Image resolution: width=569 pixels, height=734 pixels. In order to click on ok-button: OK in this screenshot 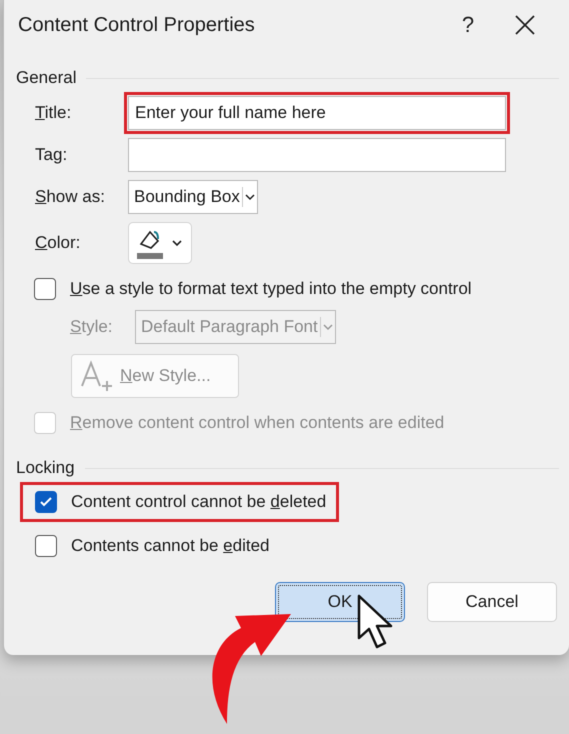, I will do `click(340, 602)`.